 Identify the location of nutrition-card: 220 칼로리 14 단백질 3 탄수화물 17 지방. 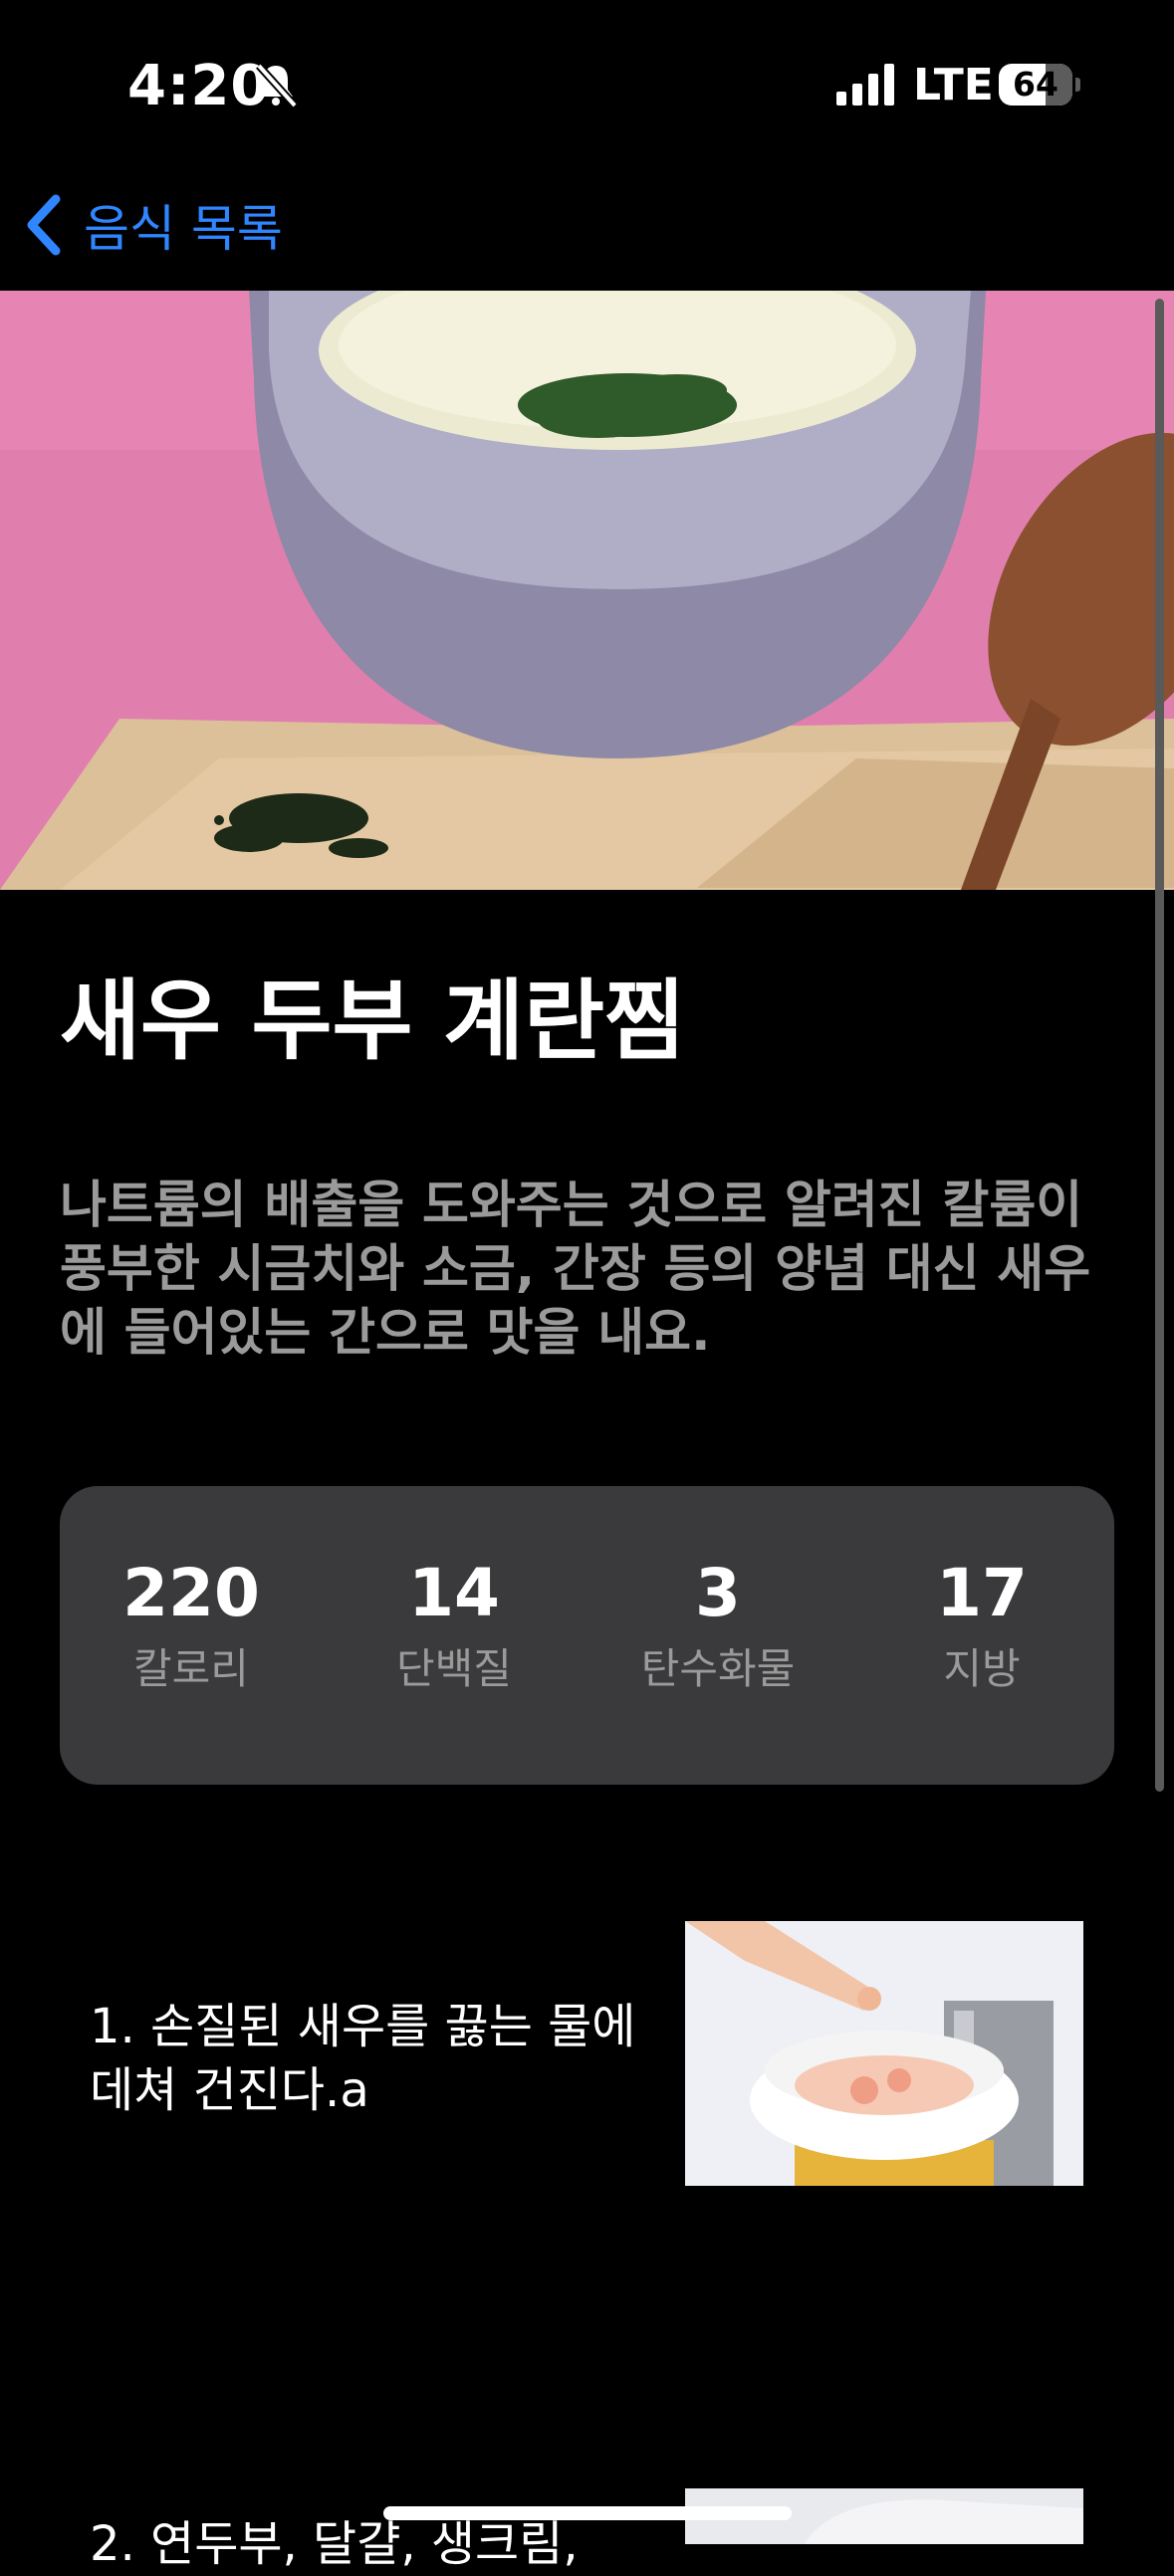
(587, 1635).